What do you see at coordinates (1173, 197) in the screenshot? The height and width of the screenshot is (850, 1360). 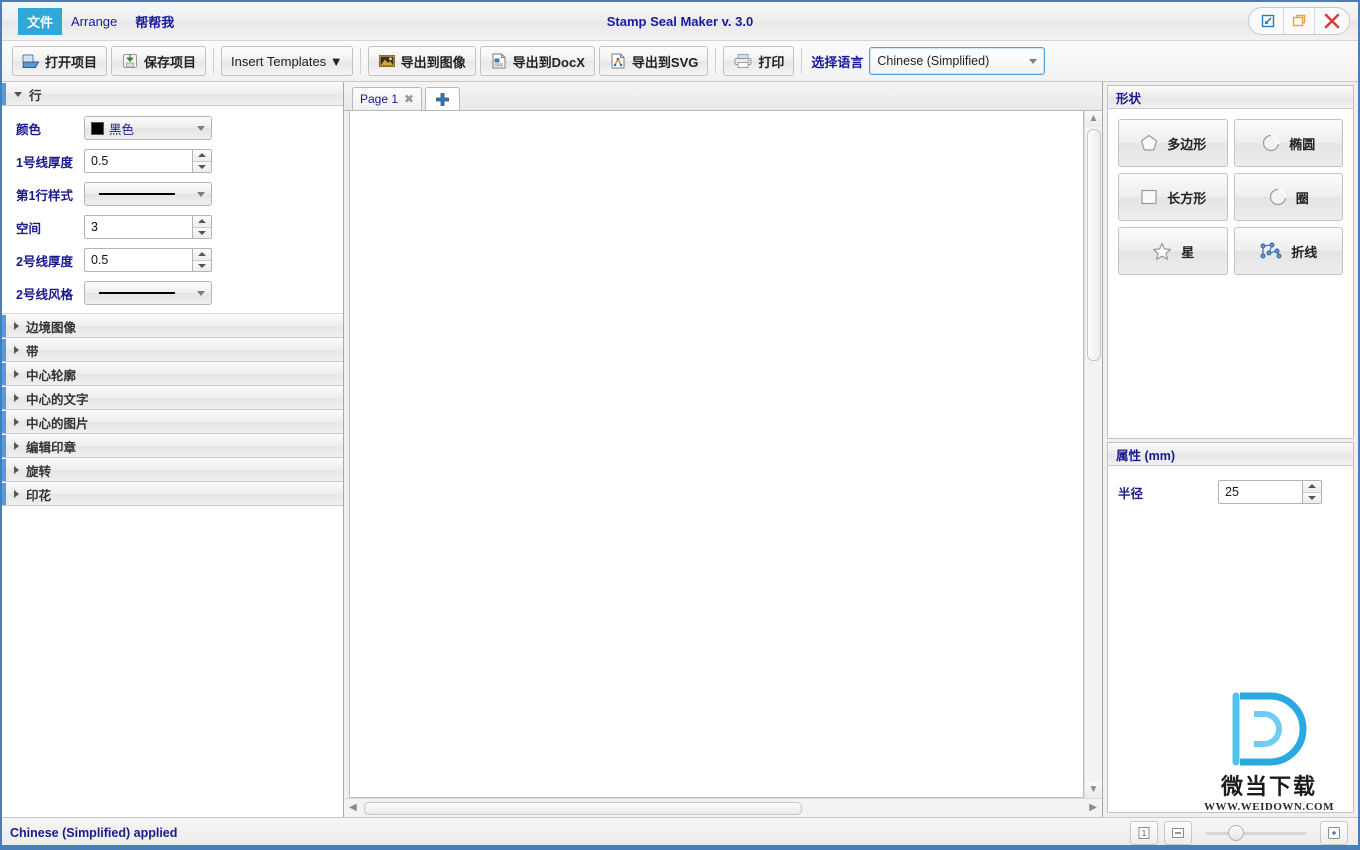 I see `shape-rectangle-button: 长方形` at bounding box center [1173, 197].